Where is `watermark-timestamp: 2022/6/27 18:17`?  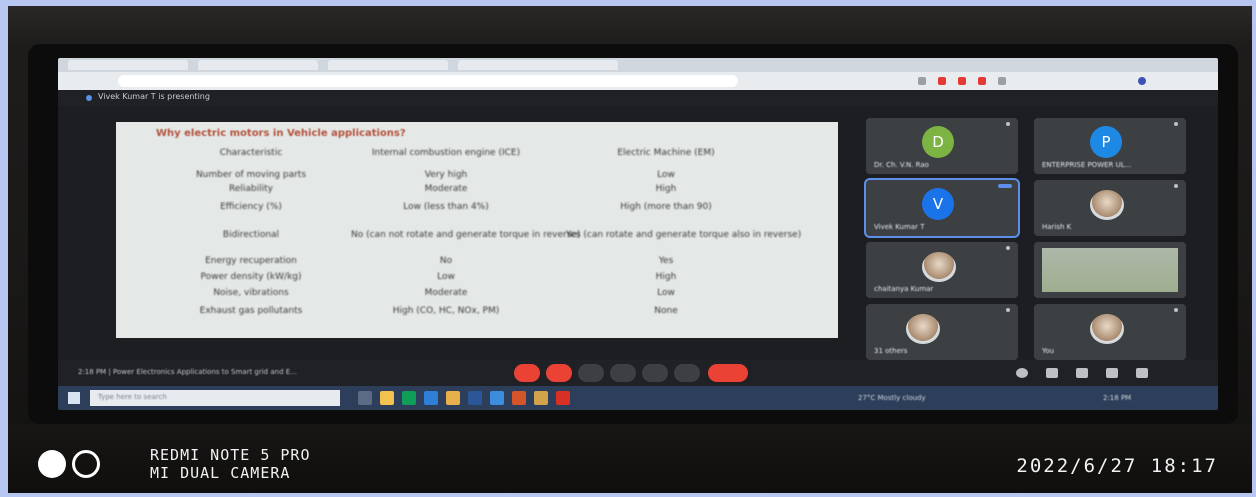
watermark-timestamp: 2022/6/27 18:17 is located at coordinates (1117, 466).